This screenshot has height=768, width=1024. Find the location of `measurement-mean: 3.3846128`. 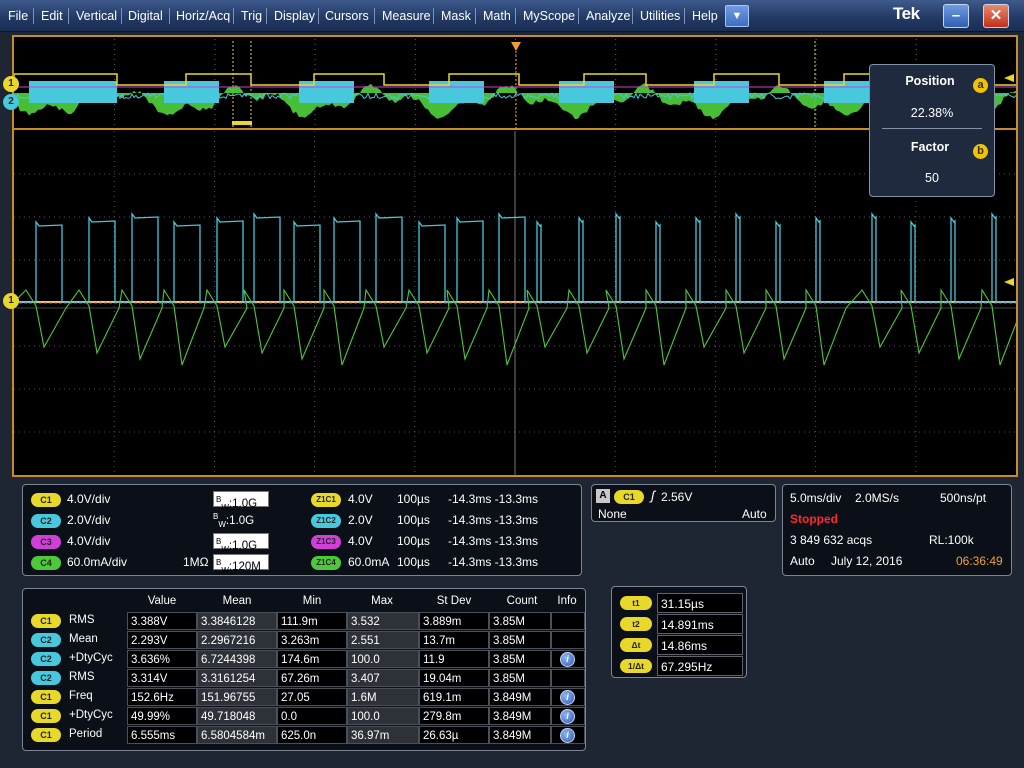

measurement-mean: 3.3846128 is located at coordinates (237, 621).